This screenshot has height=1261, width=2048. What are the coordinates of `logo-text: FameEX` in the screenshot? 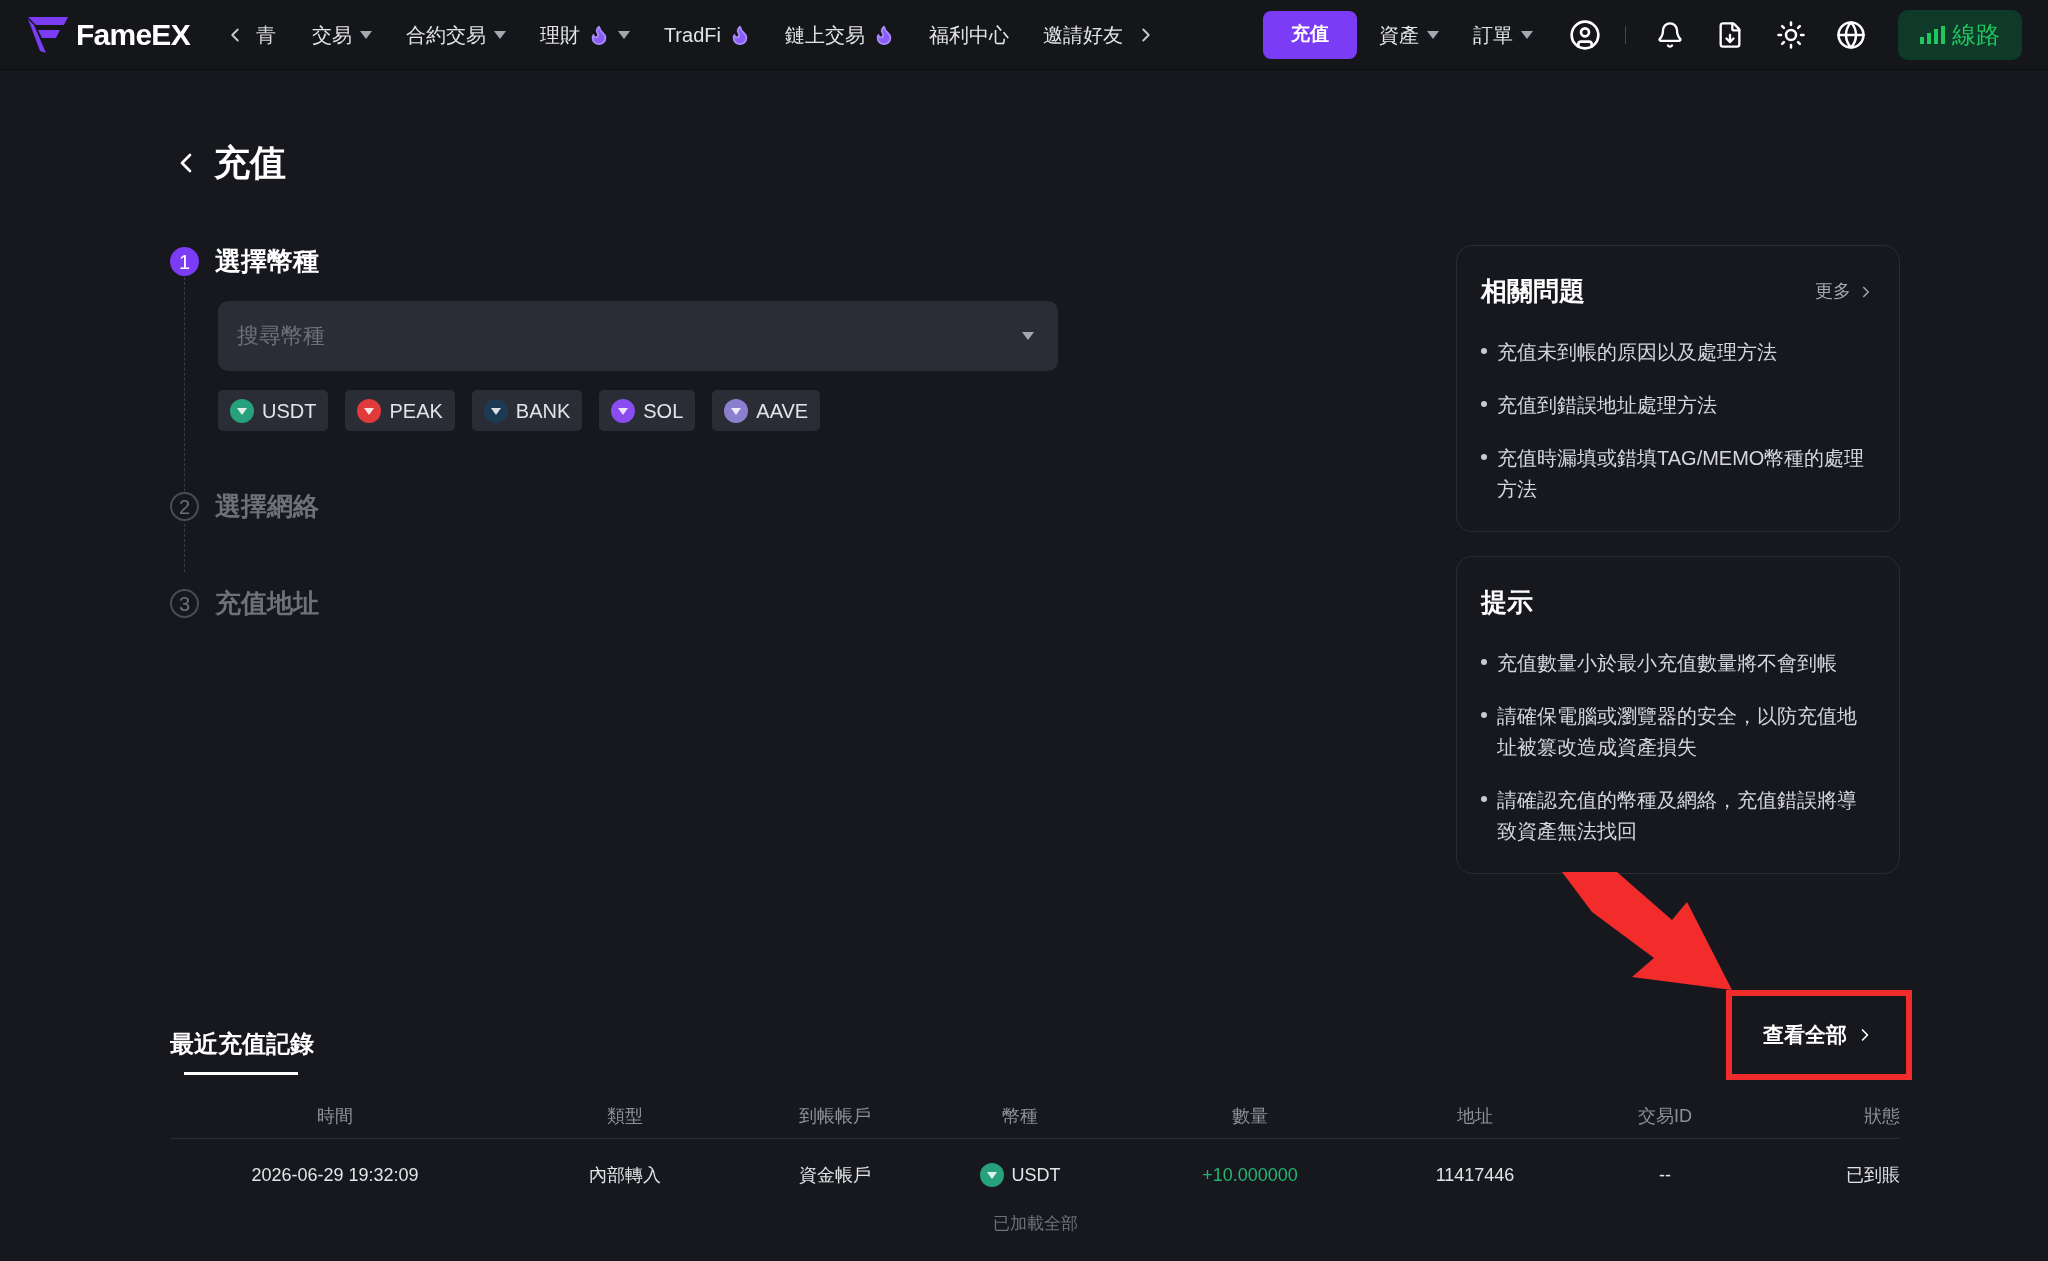 It's located at (133, 34).